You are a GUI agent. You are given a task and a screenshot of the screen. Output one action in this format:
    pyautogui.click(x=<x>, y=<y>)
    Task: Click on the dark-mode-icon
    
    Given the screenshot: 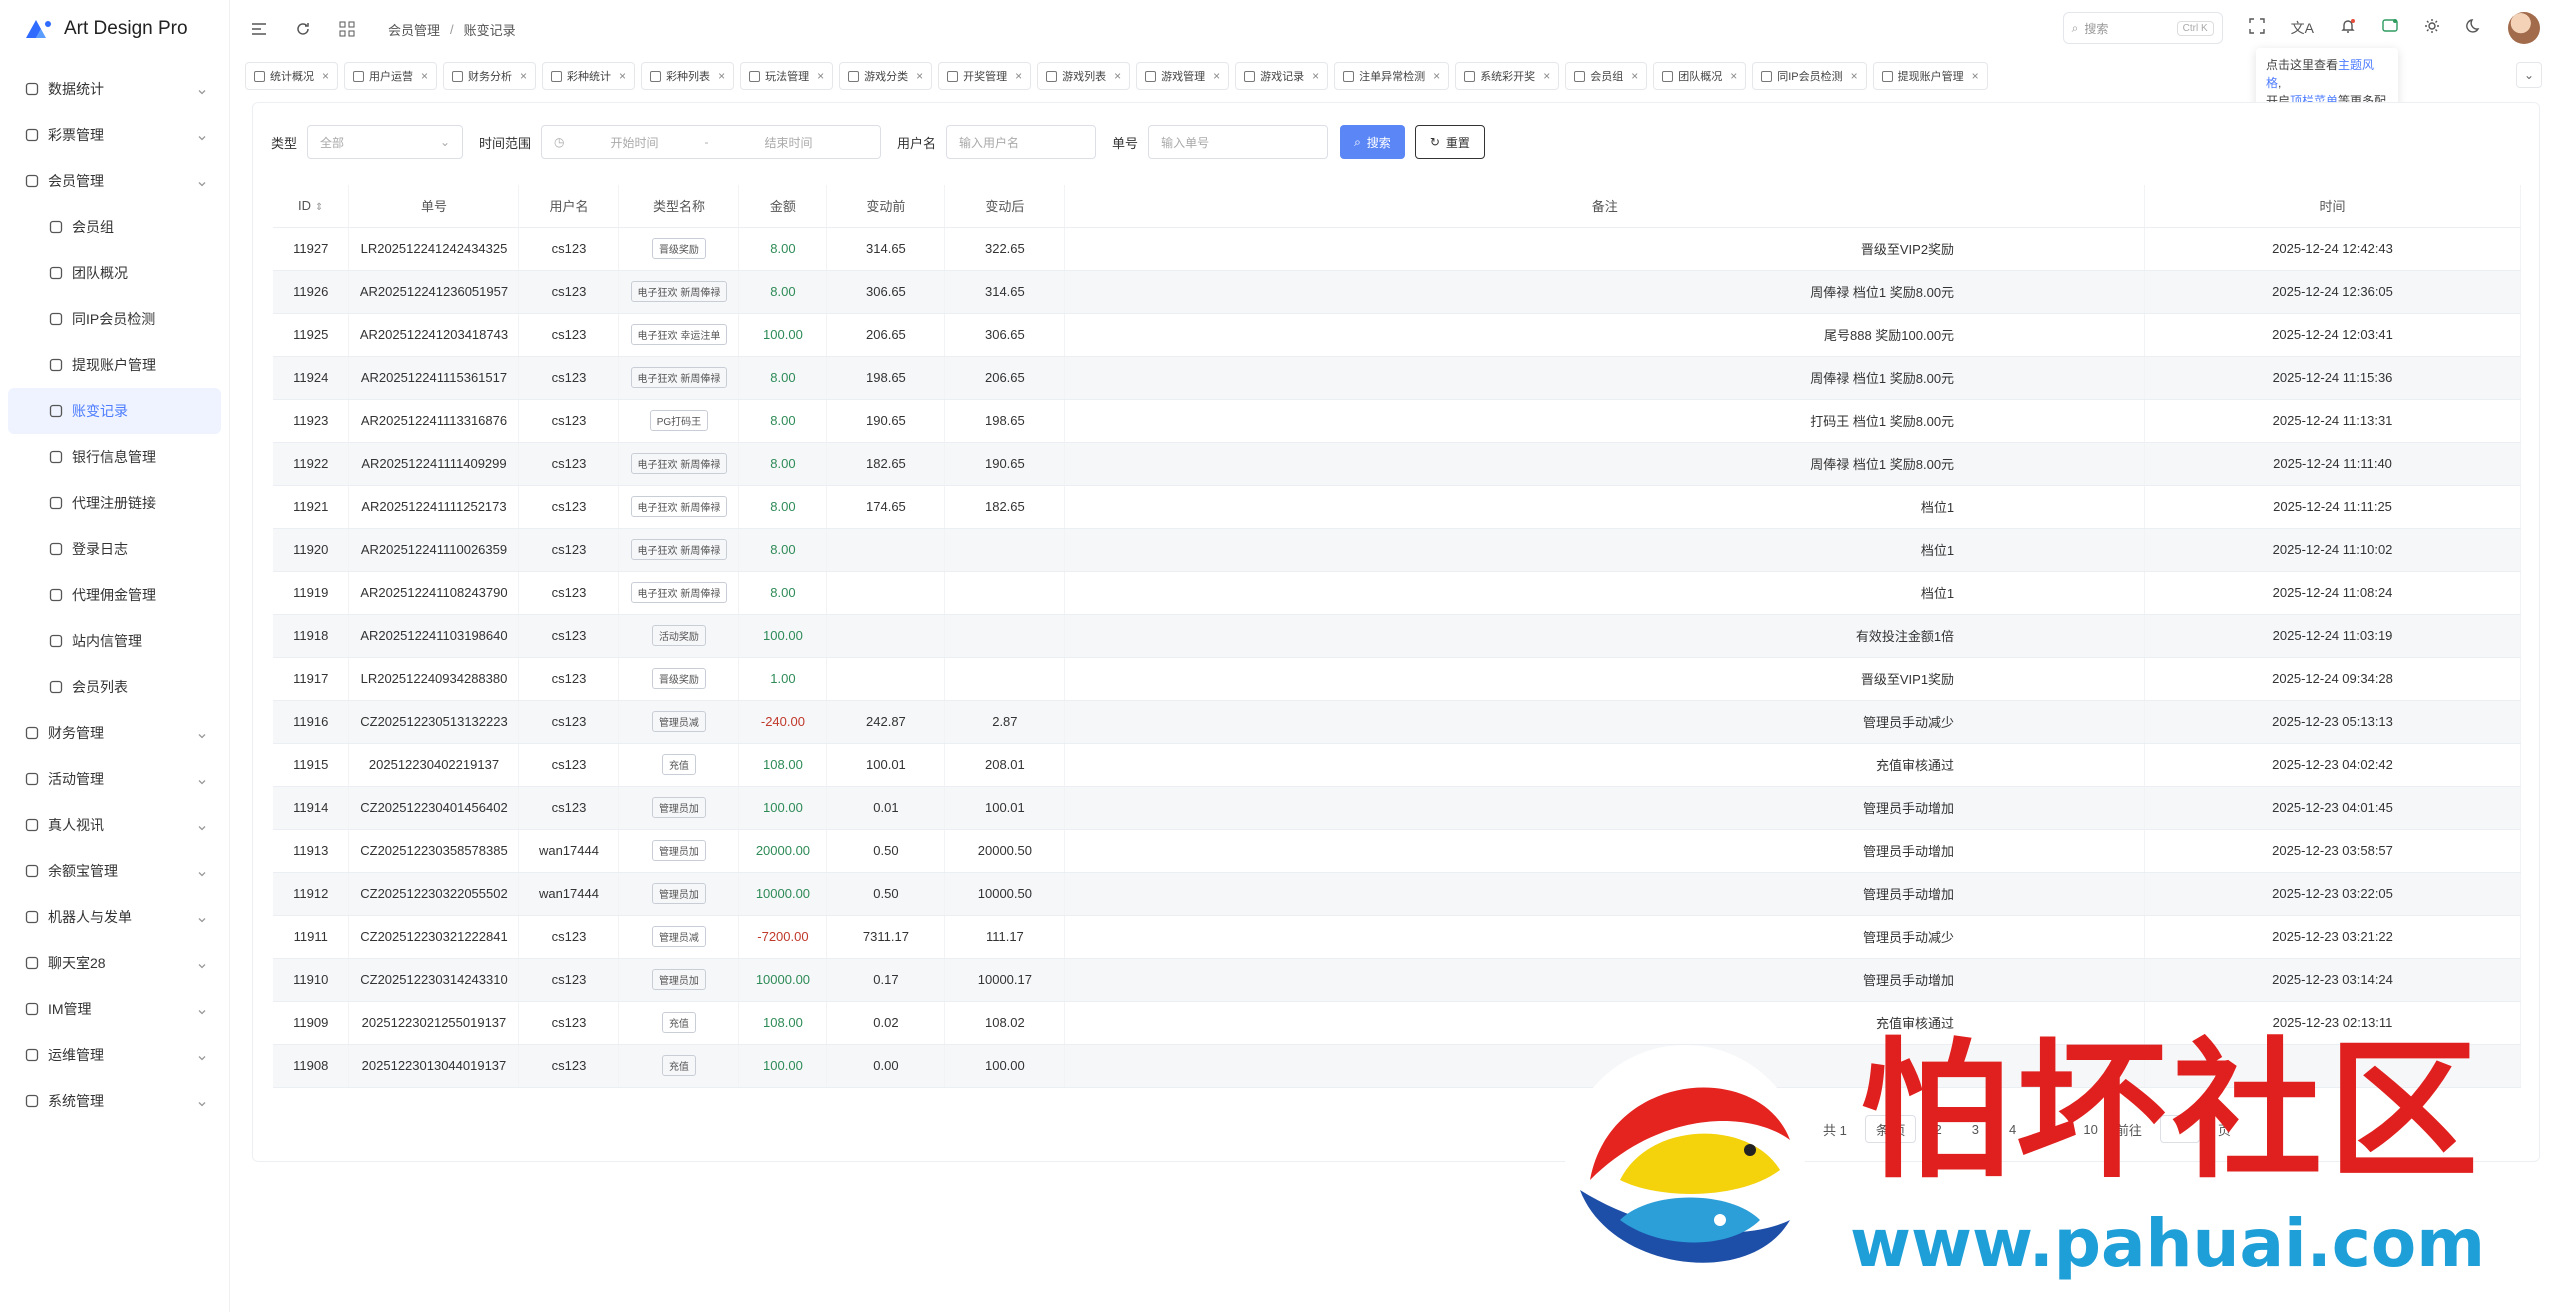 What is the action you would take?
    pyautogui.click(x=2474, y=28)
    